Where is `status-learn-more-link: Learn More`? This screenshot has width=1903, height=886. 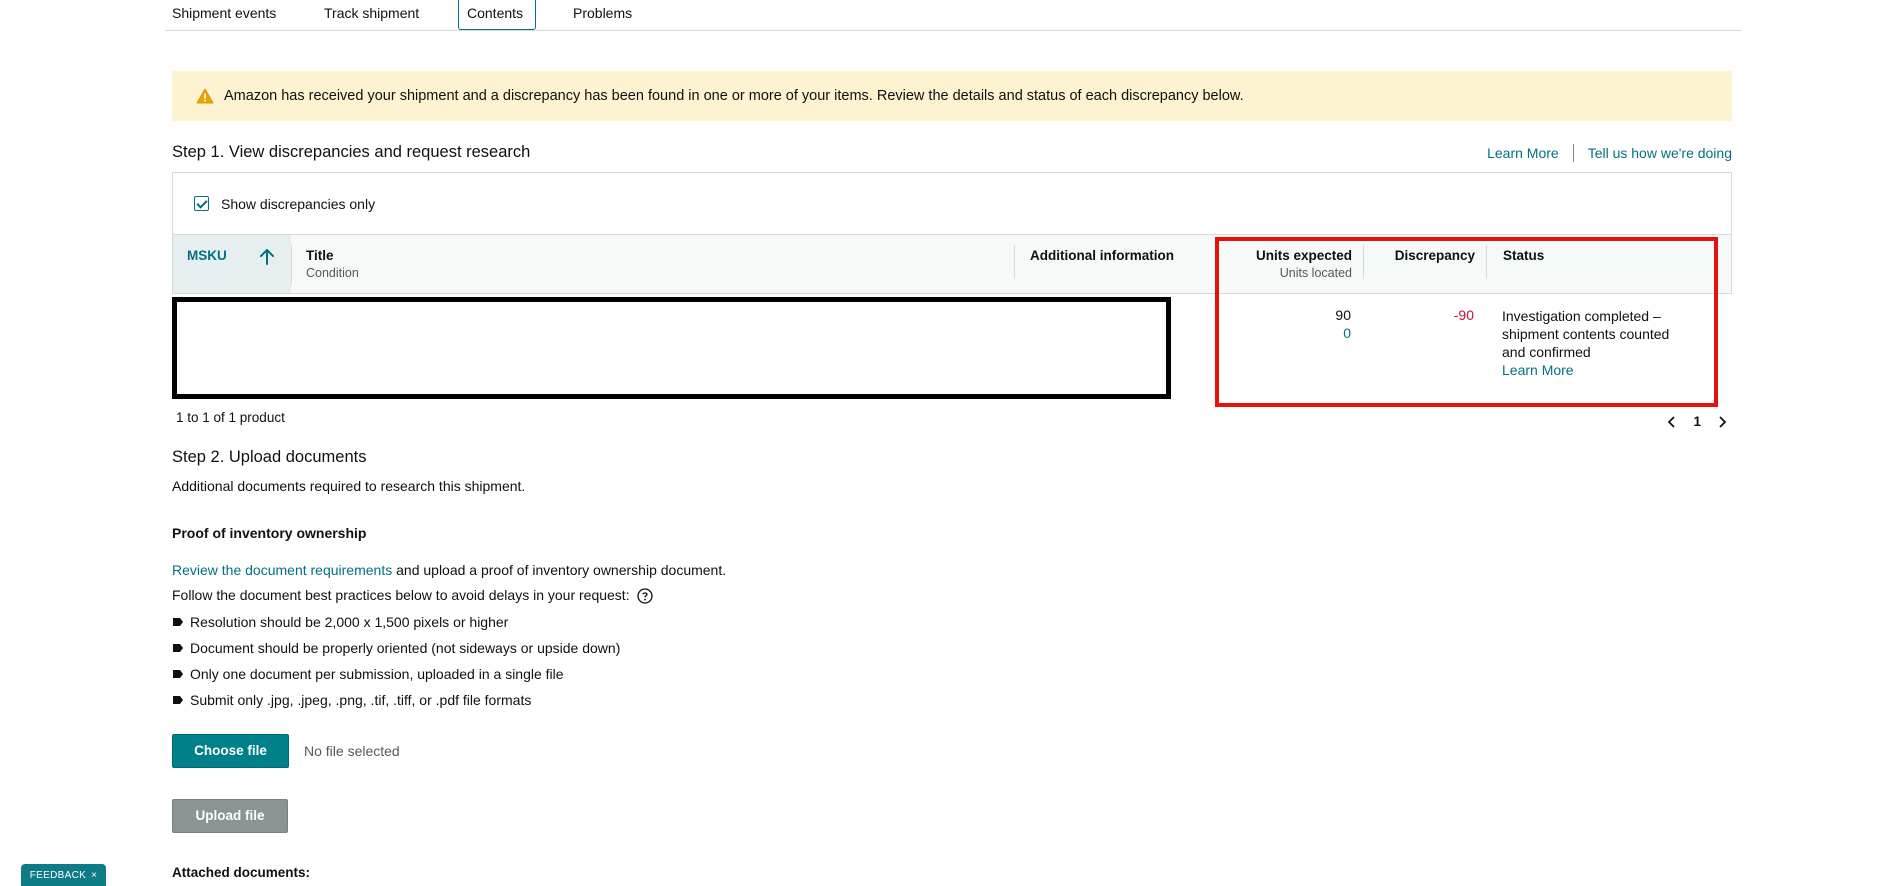
status-learn-more-link: Learn More is located at coordinates (1585, 370).